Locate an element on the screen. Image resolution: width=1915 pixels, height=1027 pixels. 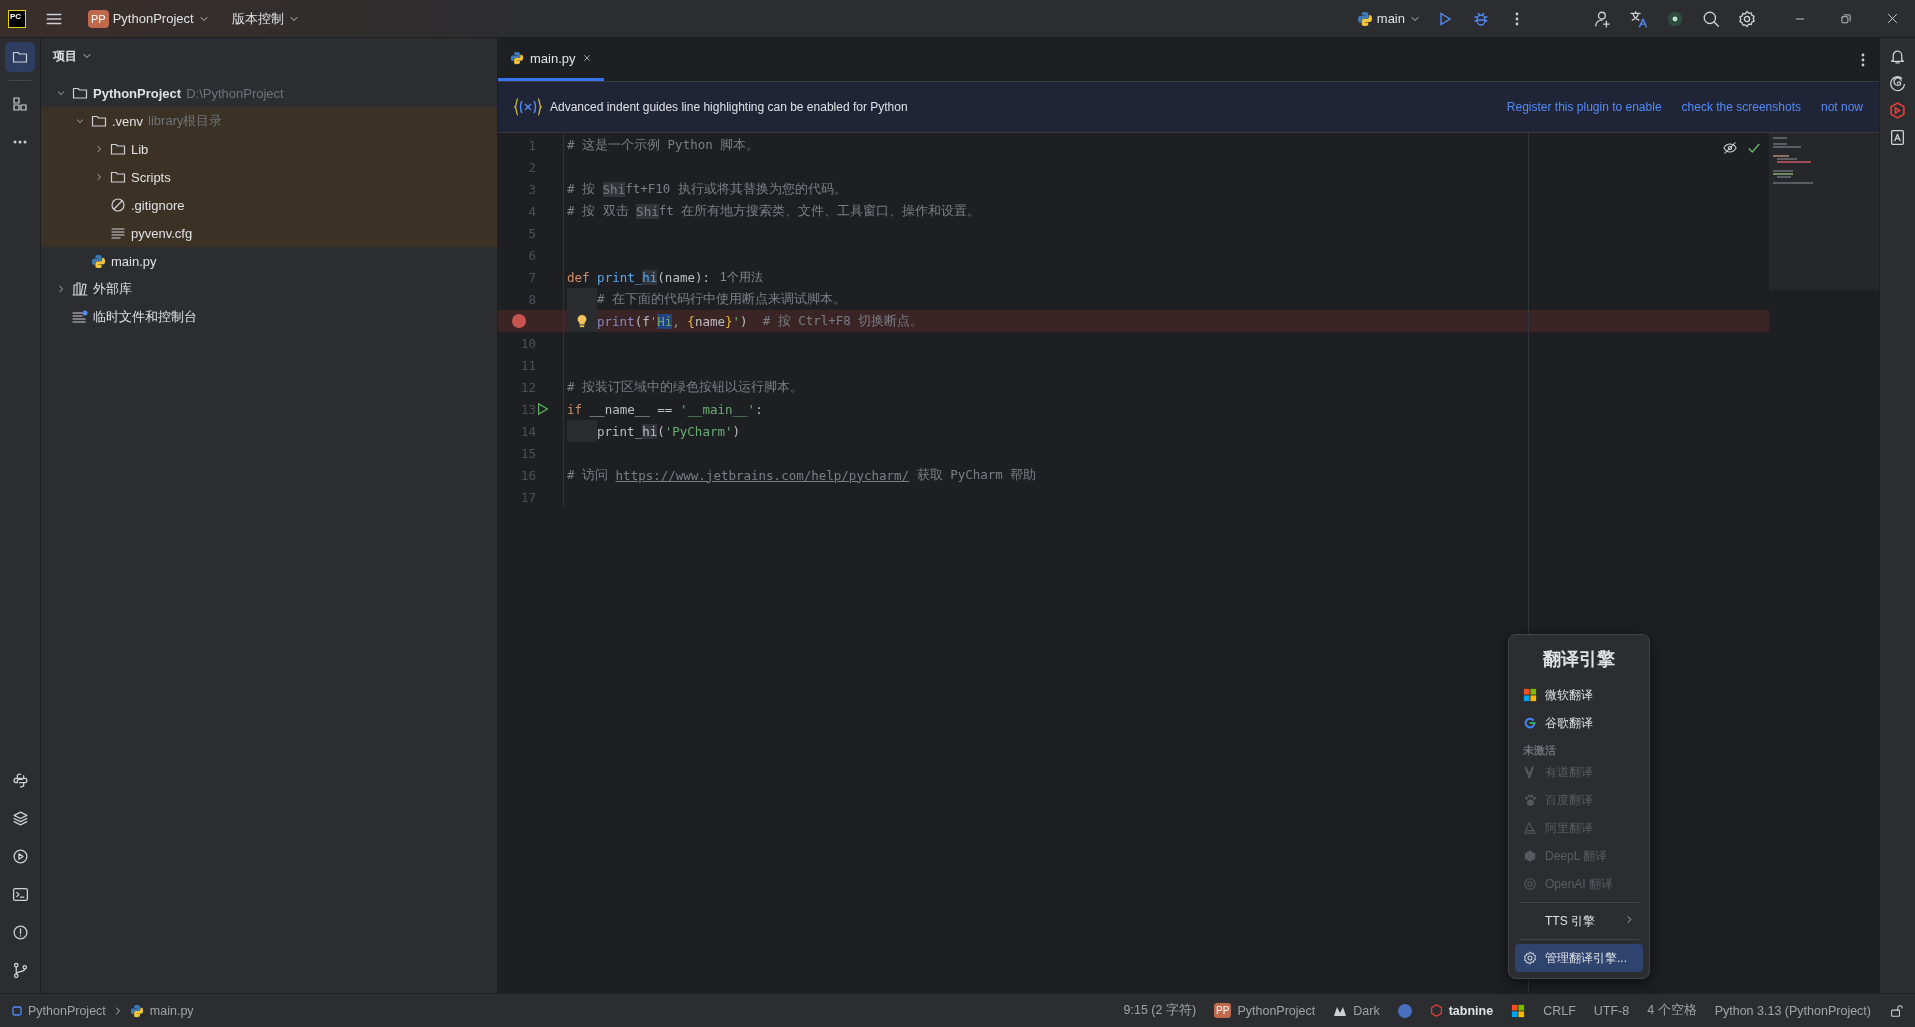
library-icon is located at coordinates (80, 289).